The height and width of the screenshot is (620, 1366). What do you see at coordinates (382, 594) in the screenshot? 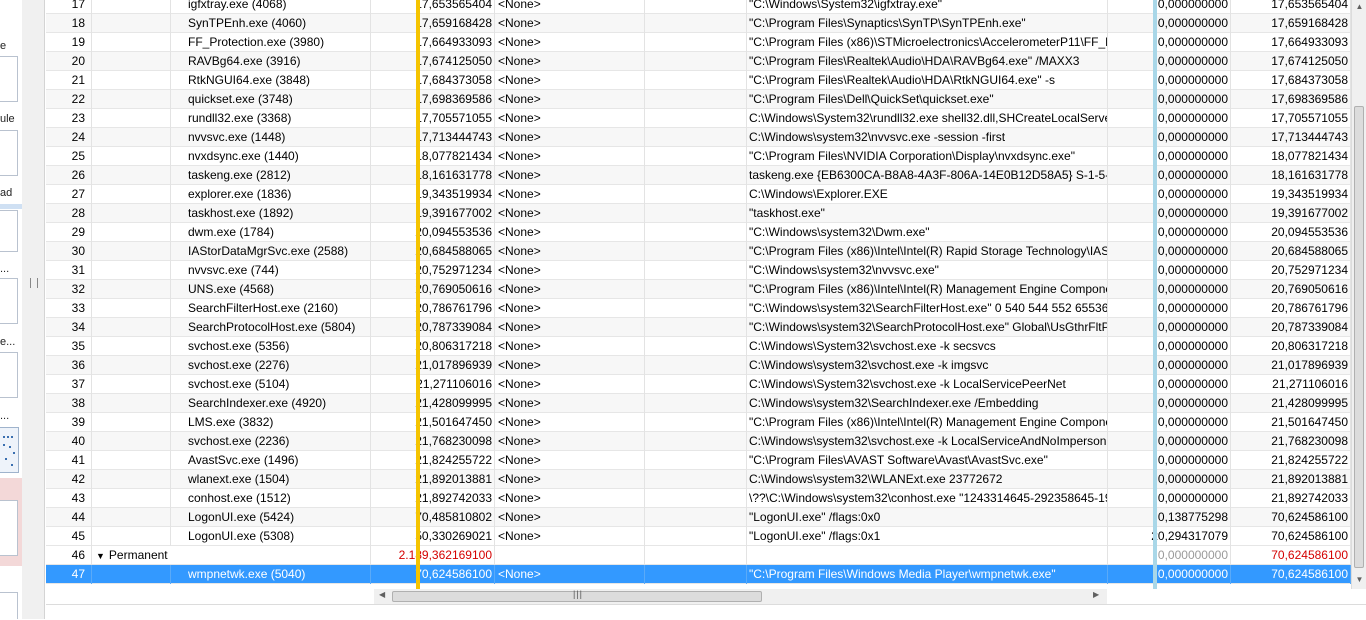
I see `scroll-left-icon: ◀` at bounding box center [382, 594].